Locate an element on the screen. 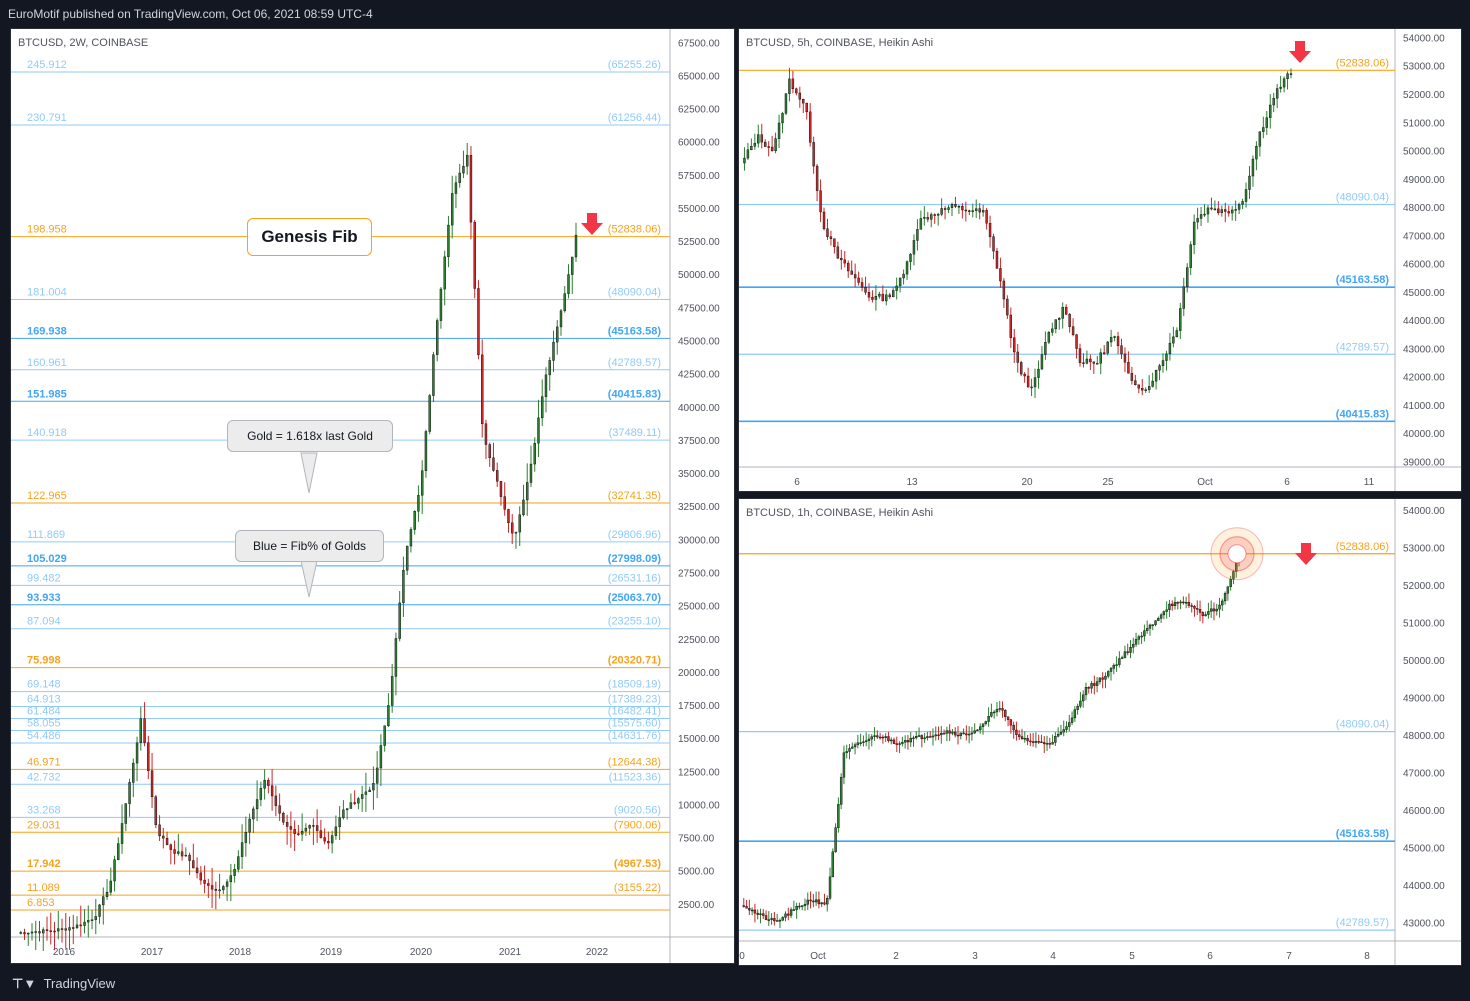 The height and width of the screenshot is (1001, 1470). time-tick-label: 7 is located at coordinates (1289, 956).